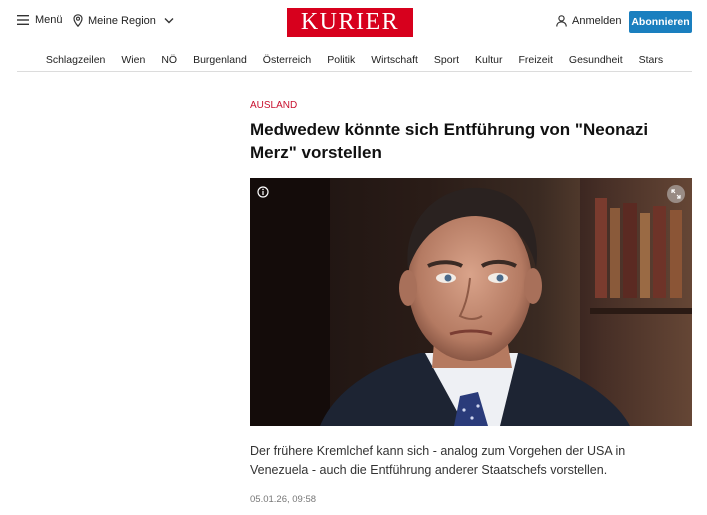  I want to click on menu-button: Menü, so click(40, 20).